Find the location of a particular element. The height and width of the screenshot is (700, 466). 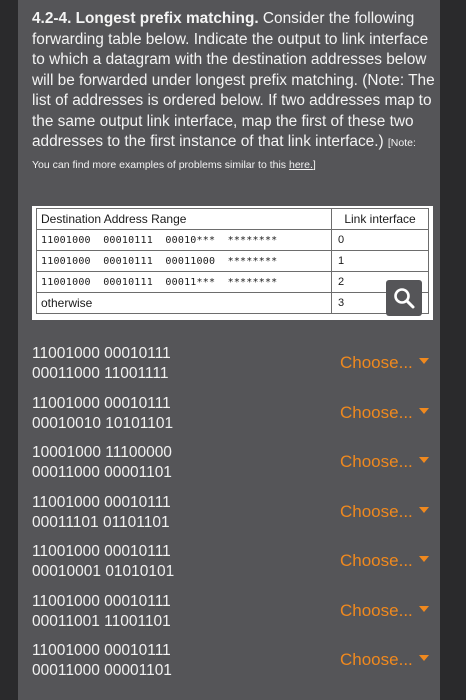

table-row: 11001000 00010111 00011000 ******** 1 is located at coordinates (232, 261).